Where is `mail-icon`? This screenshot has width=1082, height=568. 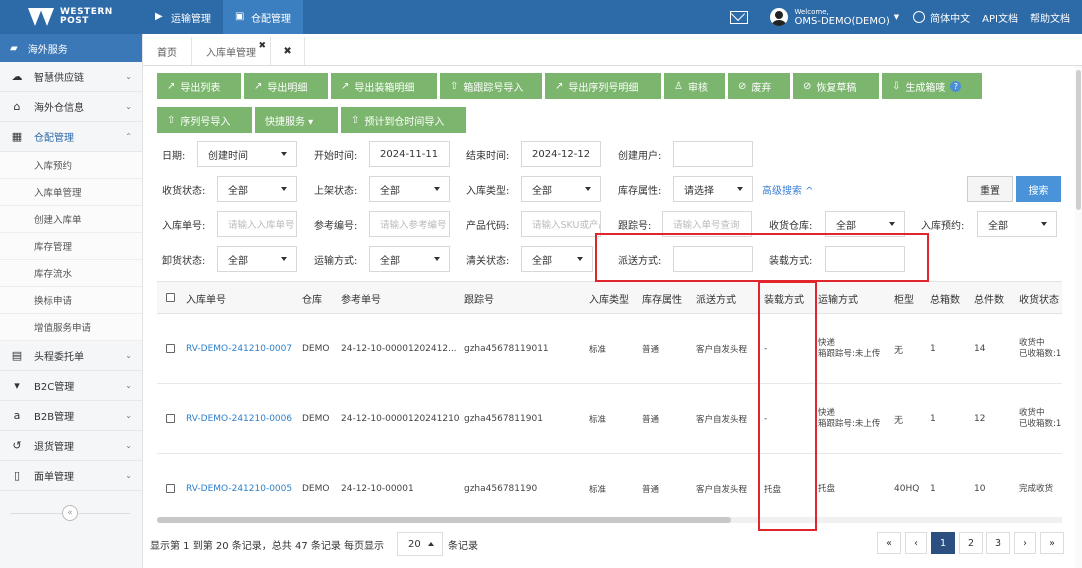
mail-icon is located at coordinates (739, 17).